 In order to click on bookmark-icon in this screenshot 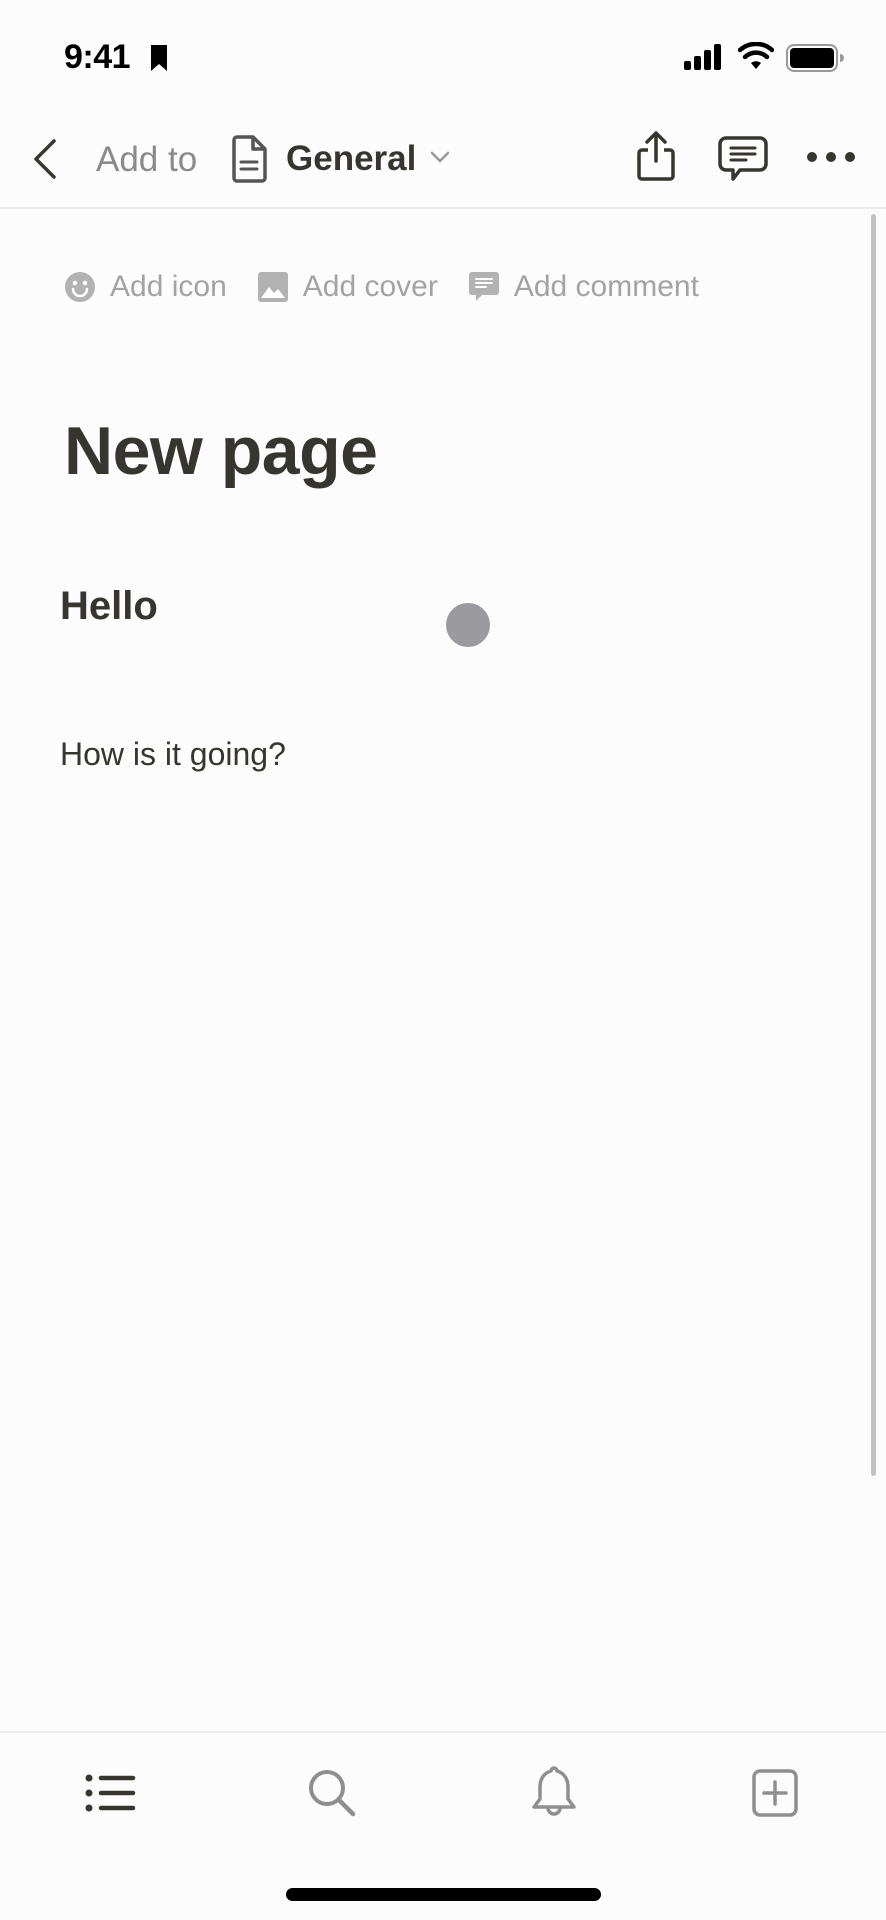, I will do `click(159, 58)`.